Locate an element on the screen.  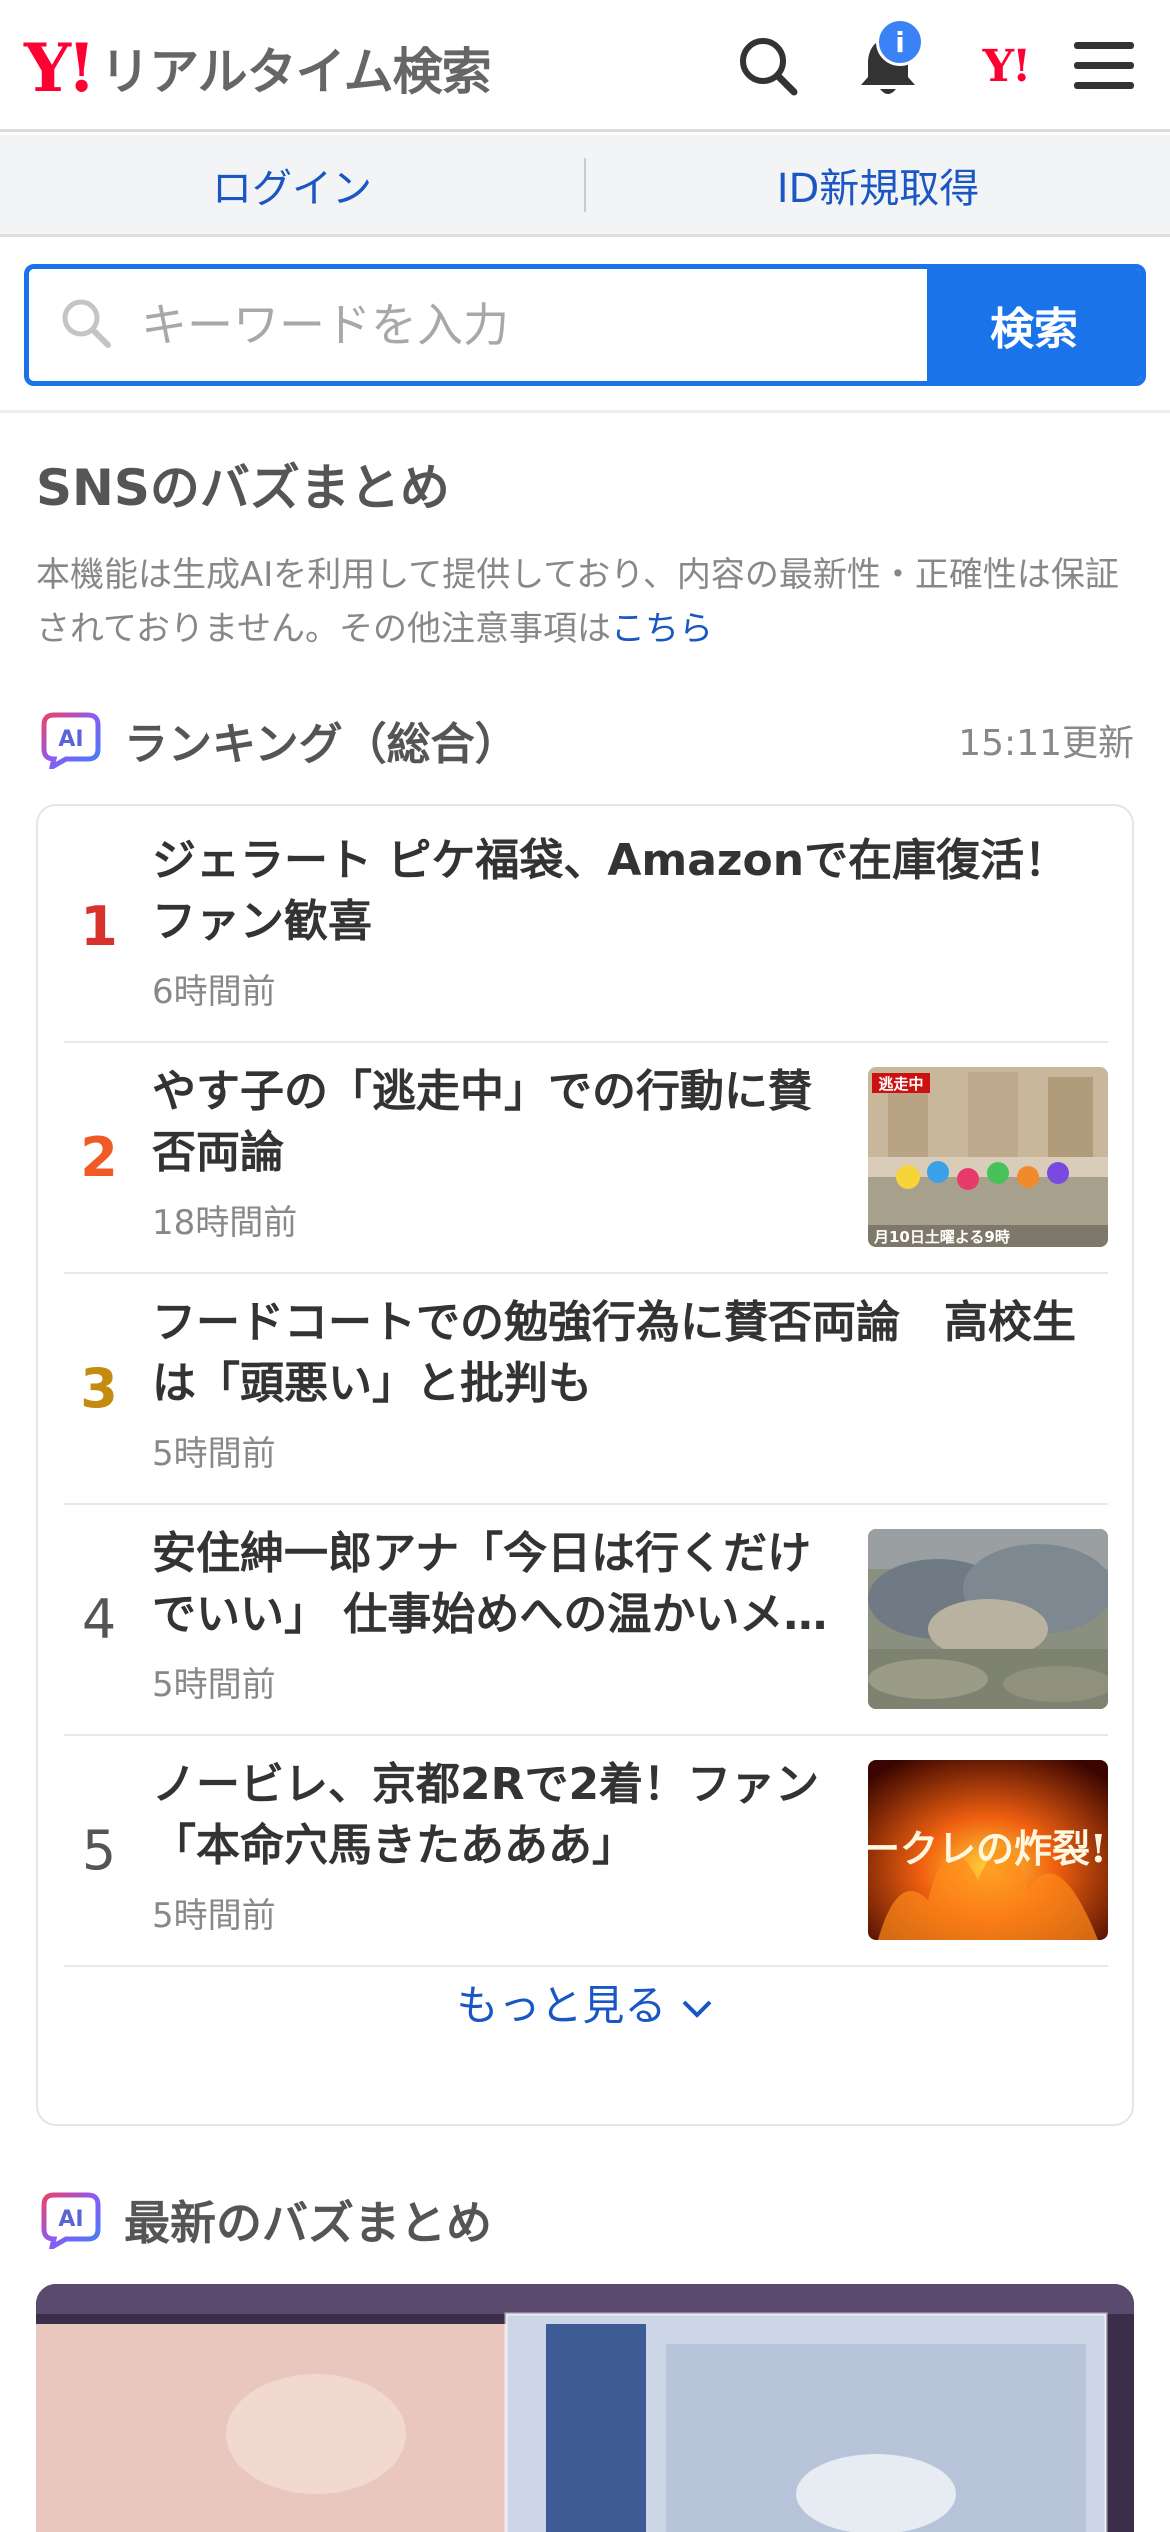
latest-header: AI 最新のバズまとめ is located at coordinates (266, 2220).